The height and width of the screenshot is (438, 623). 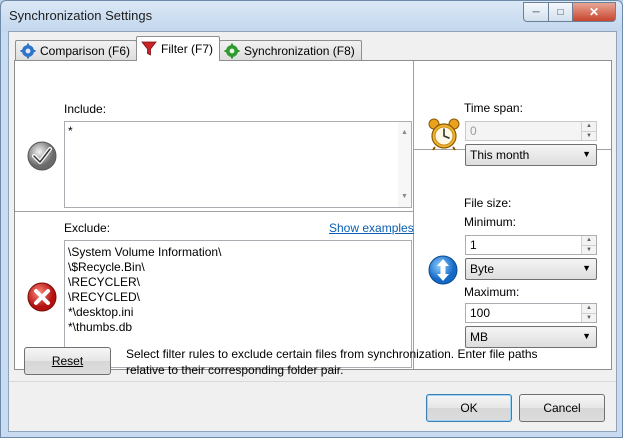 What do you see at coordinates (42, 297) in the screenshot?
I see `exclude-x-icon` at bounding box center [42, 297].